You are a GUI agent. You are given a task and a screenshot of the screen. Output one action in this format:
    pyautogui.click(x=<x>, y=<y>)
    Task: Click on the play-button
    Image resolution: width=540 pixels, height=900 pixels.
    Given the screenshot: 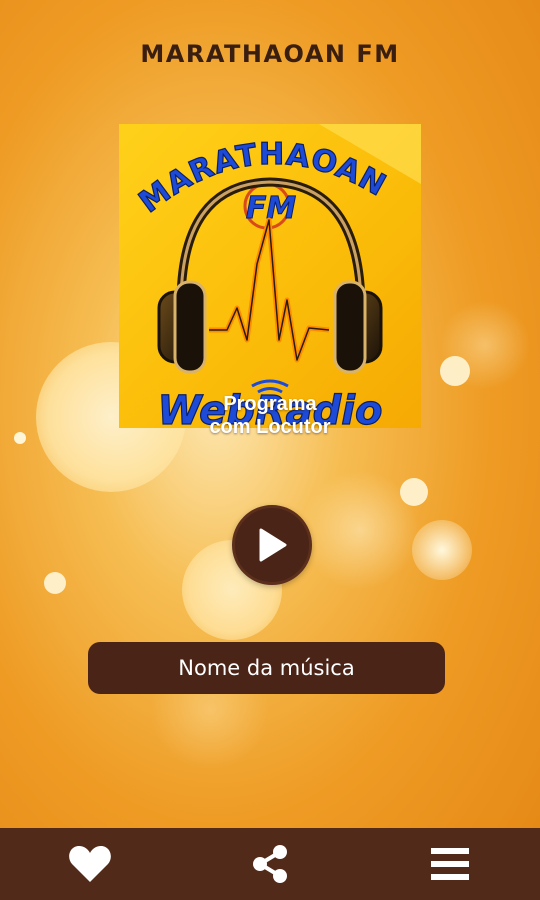 What is the action you would take?
    pyautogui.click(x=272, y=545)
    